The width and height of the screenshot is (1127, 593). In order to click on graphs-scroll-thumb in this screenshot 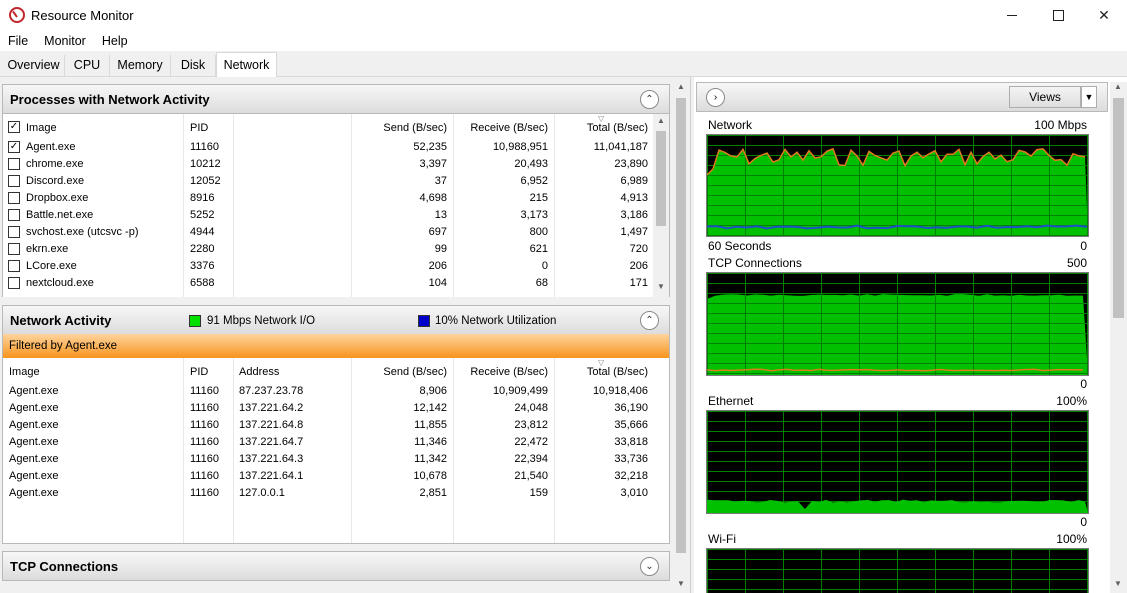, I will do `click(1118, 208)`.